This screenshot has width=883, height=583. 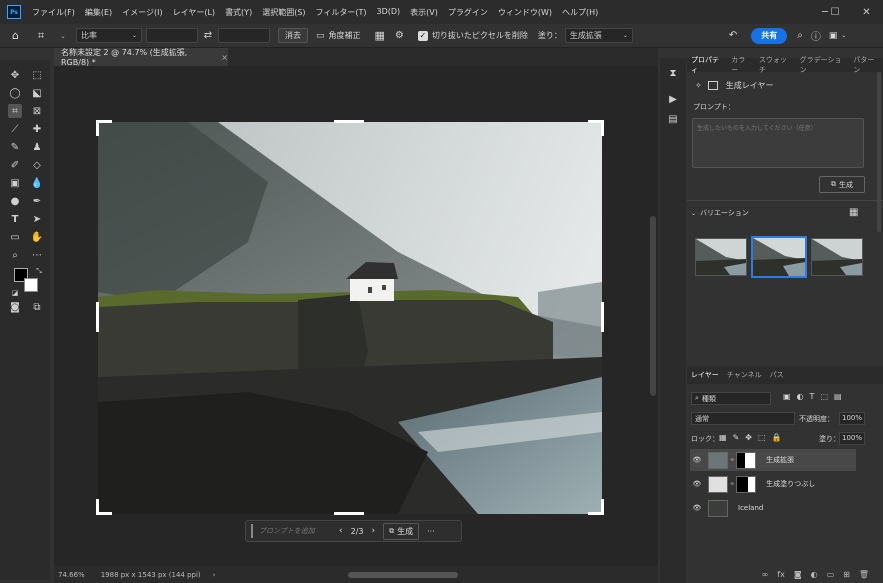 I want to click on object-select-tool-icon: ⬕, so click(x=37, y=93).